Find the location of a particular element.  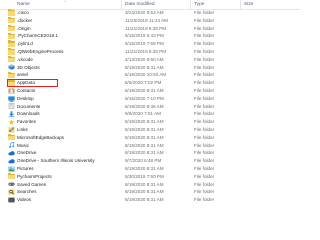

cloud-icon is located at coordinates (11, 153).